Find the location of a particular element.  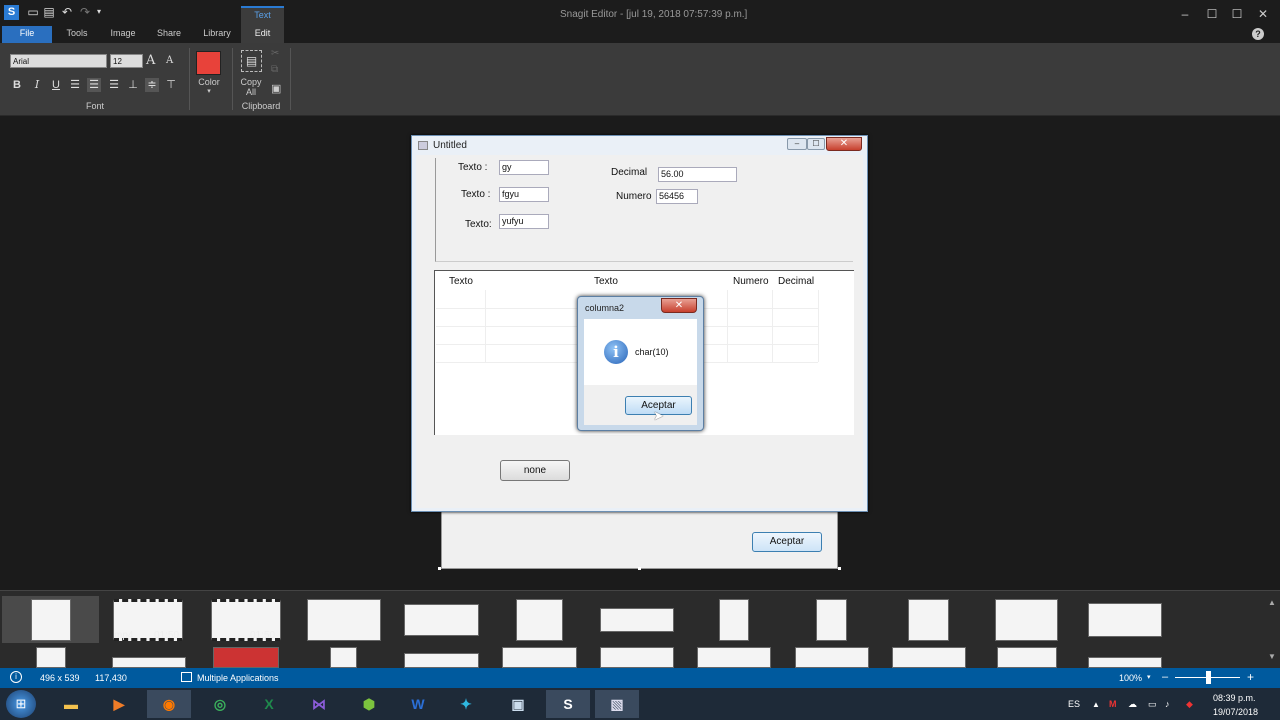

tray-expand-icon: ▲ is located at coordinates (1096, 704).